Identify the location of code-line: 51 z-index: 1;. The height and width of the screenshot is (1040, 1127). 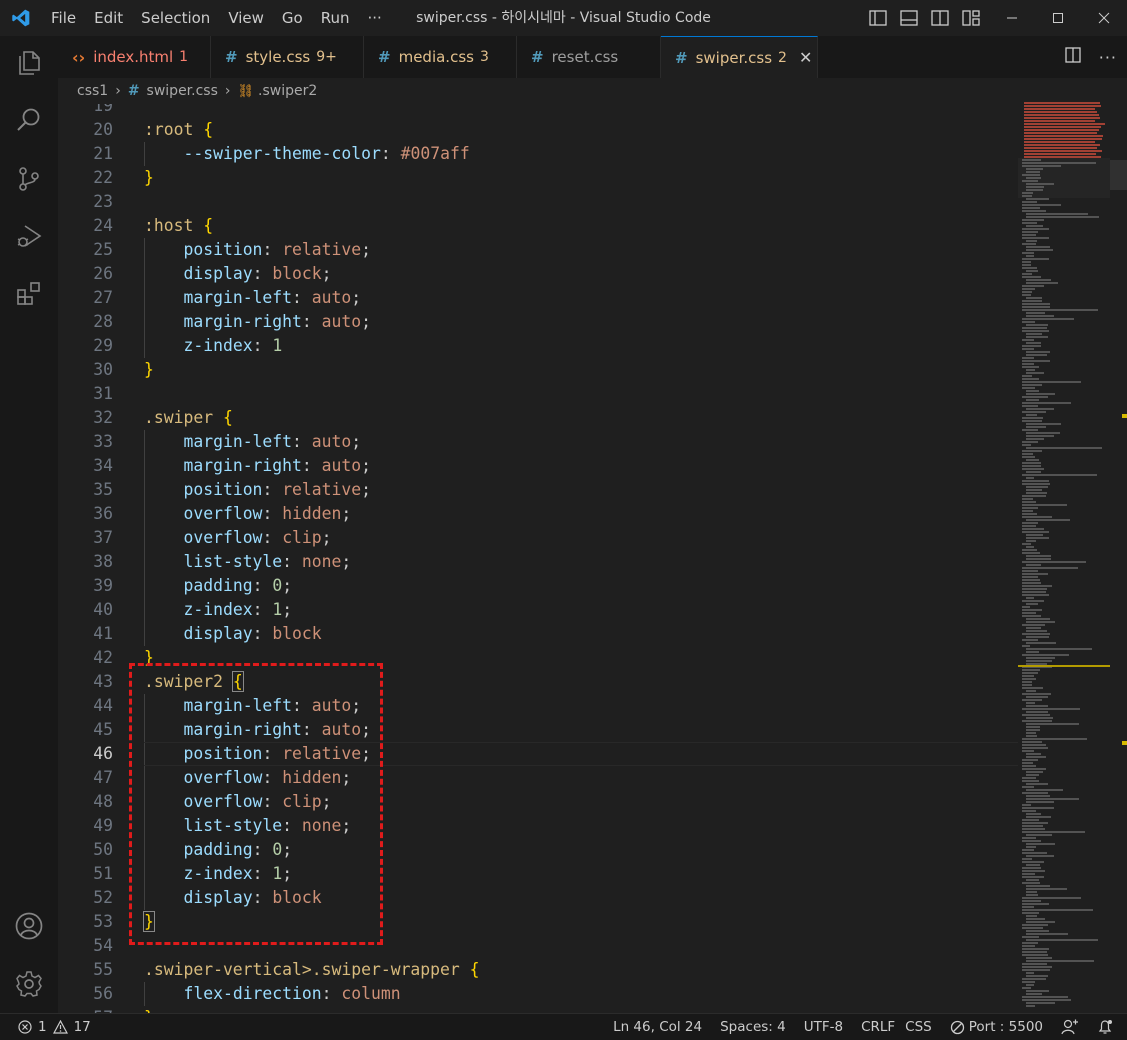
(538, 874).